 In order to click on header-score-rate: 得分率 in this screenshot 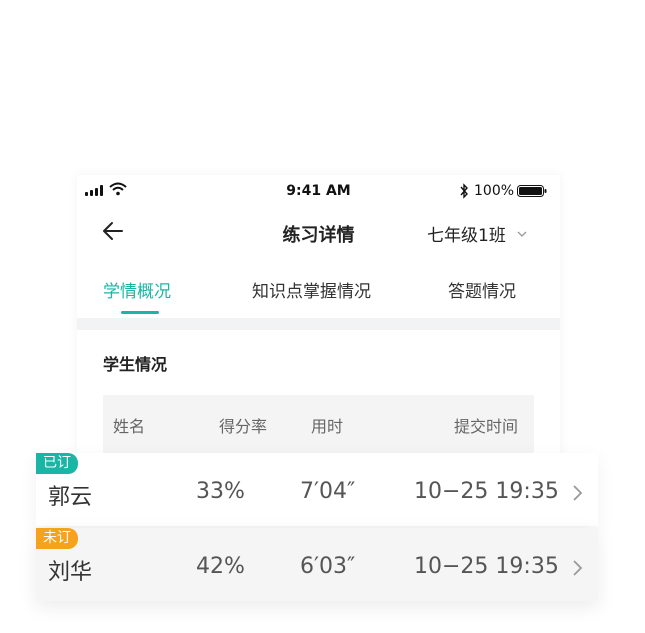, I will do `click(243, 426)`.